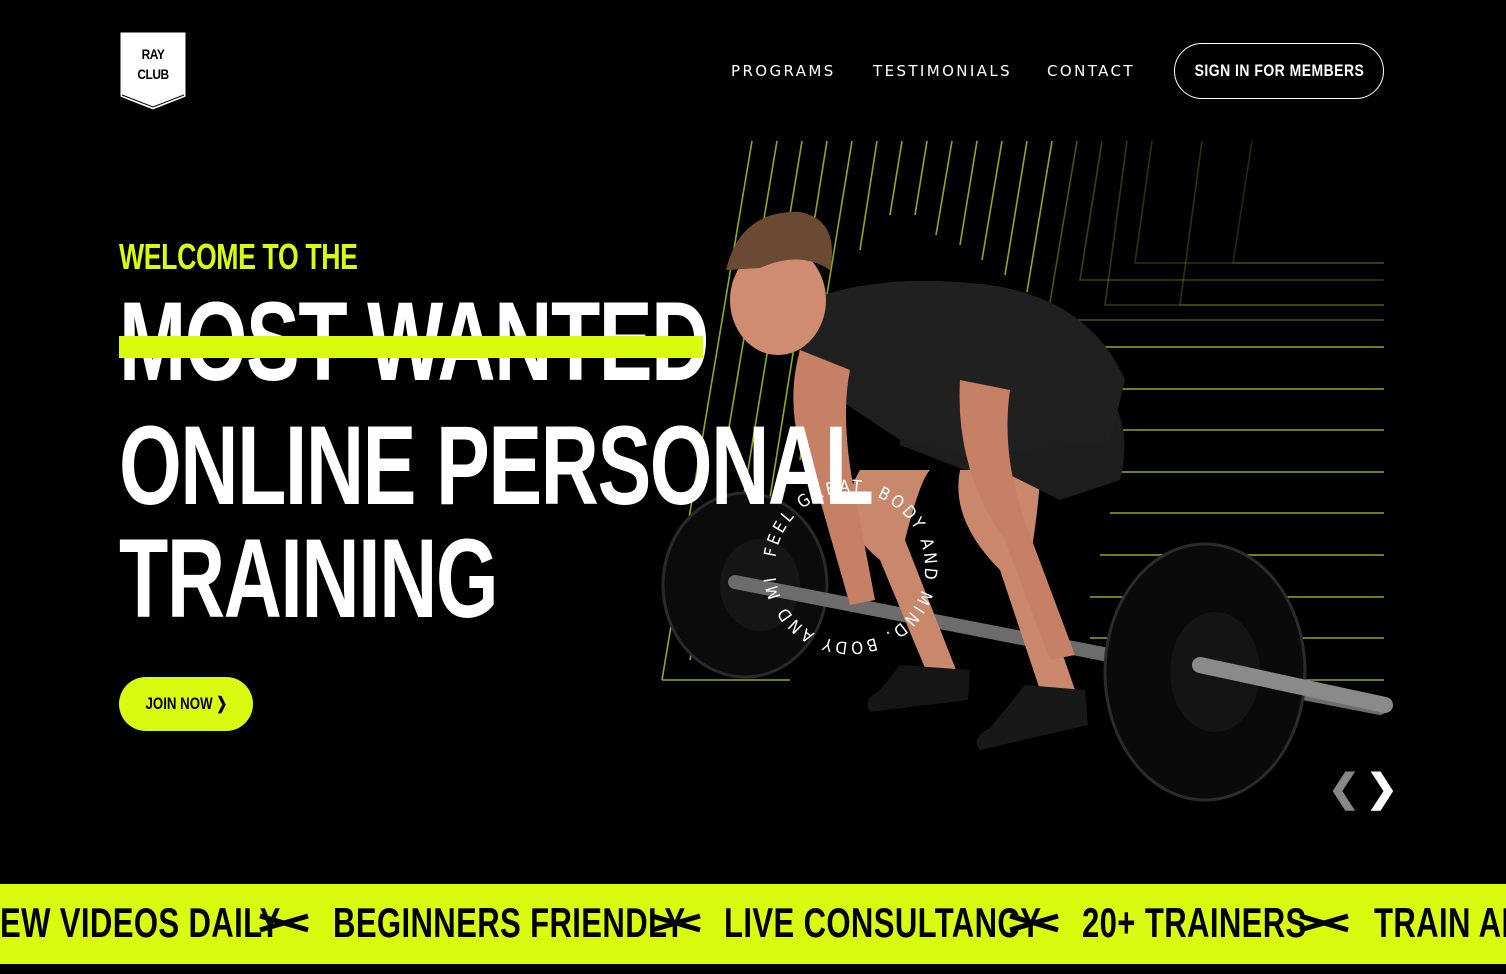 The width and height of the screenshot is (1506, 974). What do you see at coordinates (140, 922) in the screenshot?
I see `ticker-item: EW VIDEOS DAILY` at bounding box center [140, 922].